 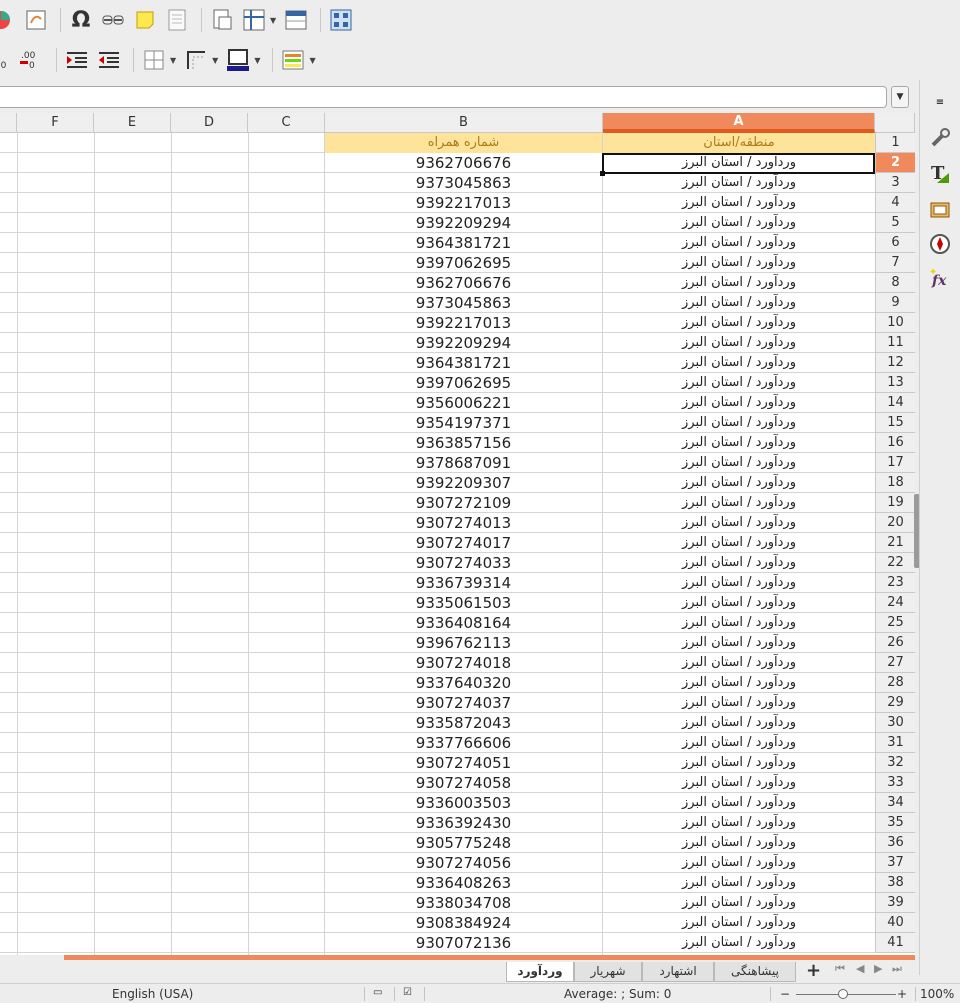 I want to click on row-header: 10, so click(x=895, y=323).